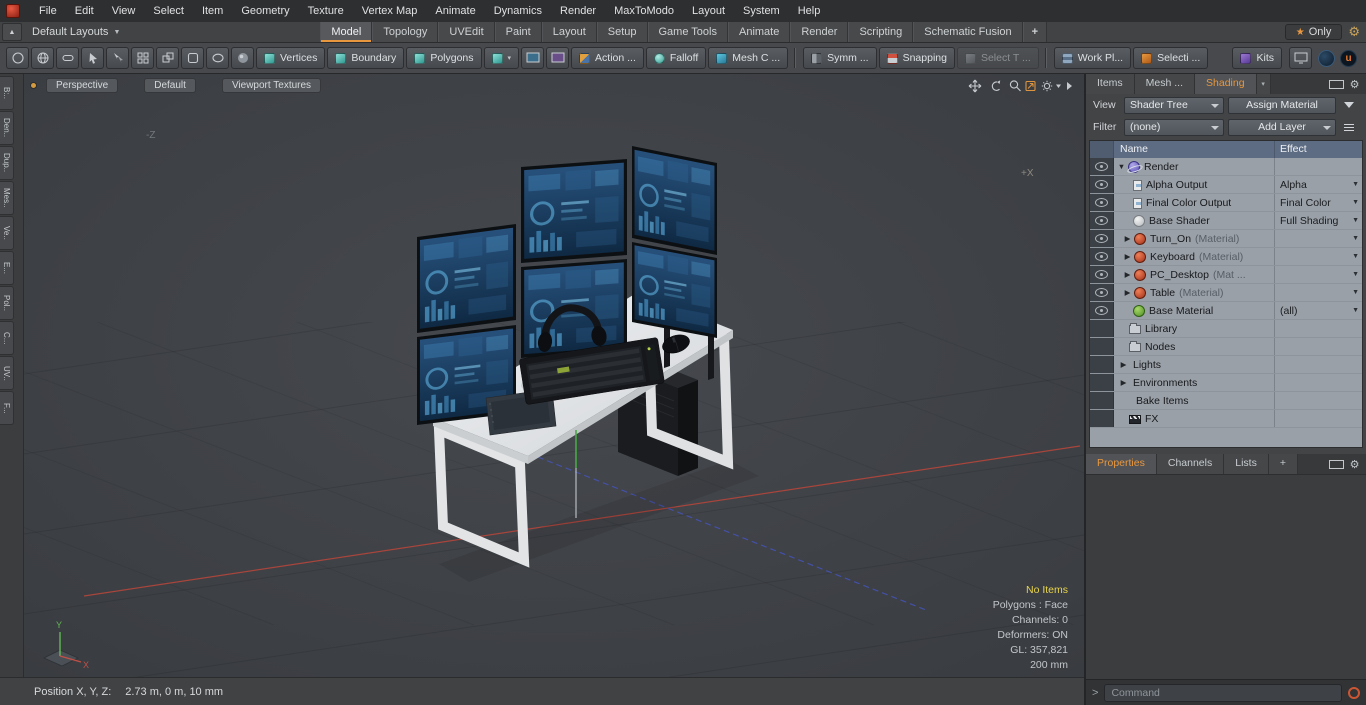  Describe the element at coordinates (1110, 84) in the screenshot. I see `tab-items: Items` at that location.